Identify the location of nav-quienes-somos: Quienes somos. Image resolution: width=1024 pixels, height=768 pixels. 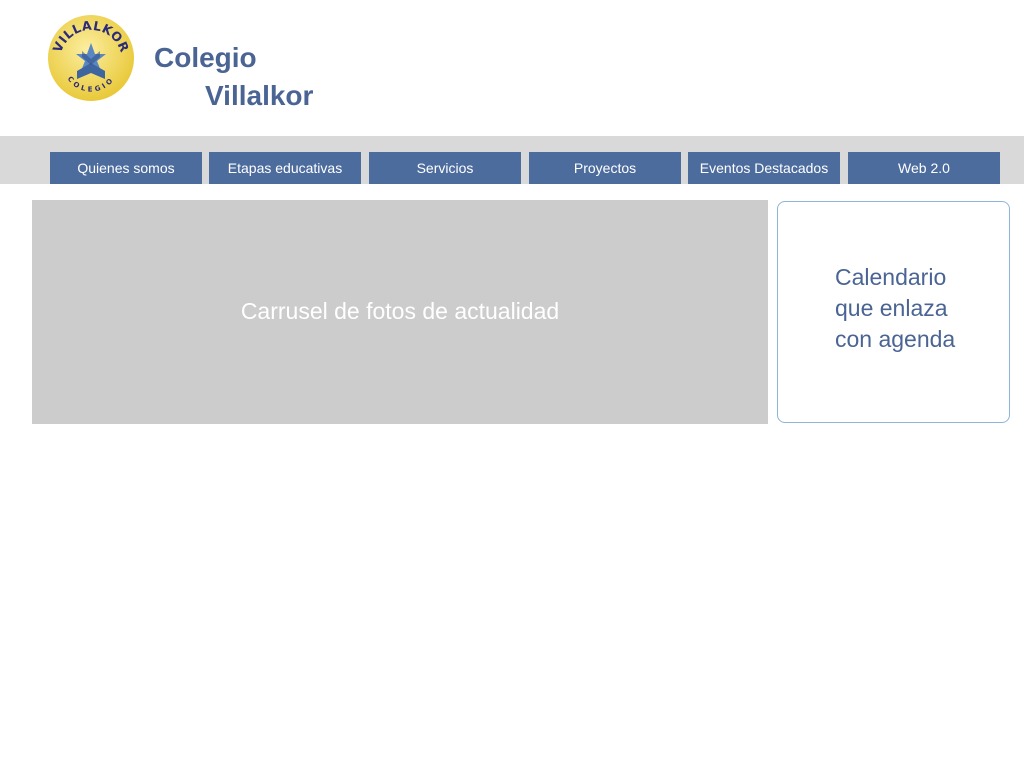
(126, 168).